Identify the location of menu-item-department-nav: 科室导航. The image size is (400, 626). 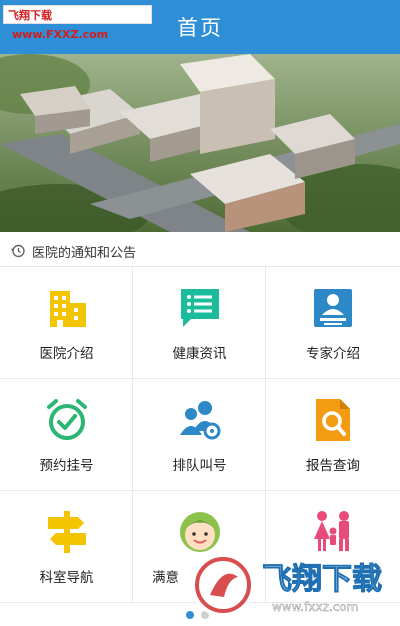
(66, 547).